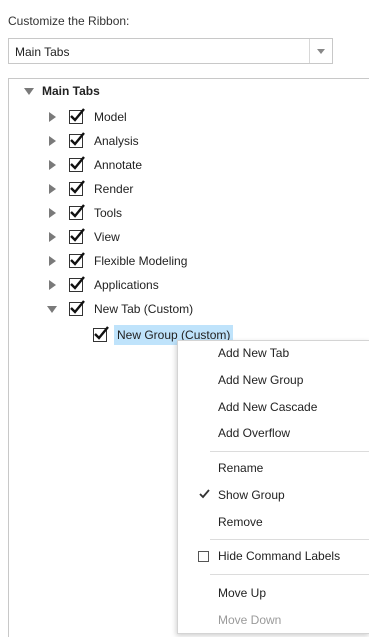  I want to click on tree-item-label: Annotate, so click(118, 165).